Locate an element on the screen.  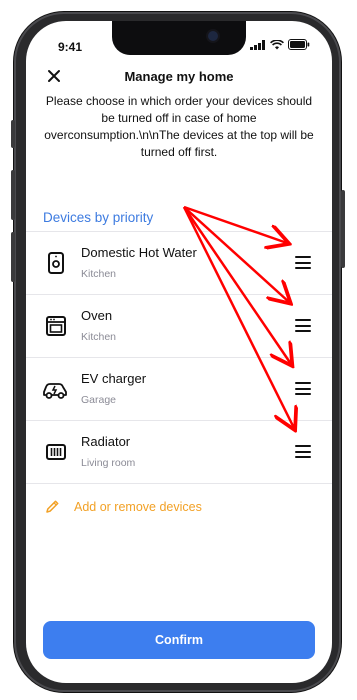
battery-icon is located at coordinates (299, 44).